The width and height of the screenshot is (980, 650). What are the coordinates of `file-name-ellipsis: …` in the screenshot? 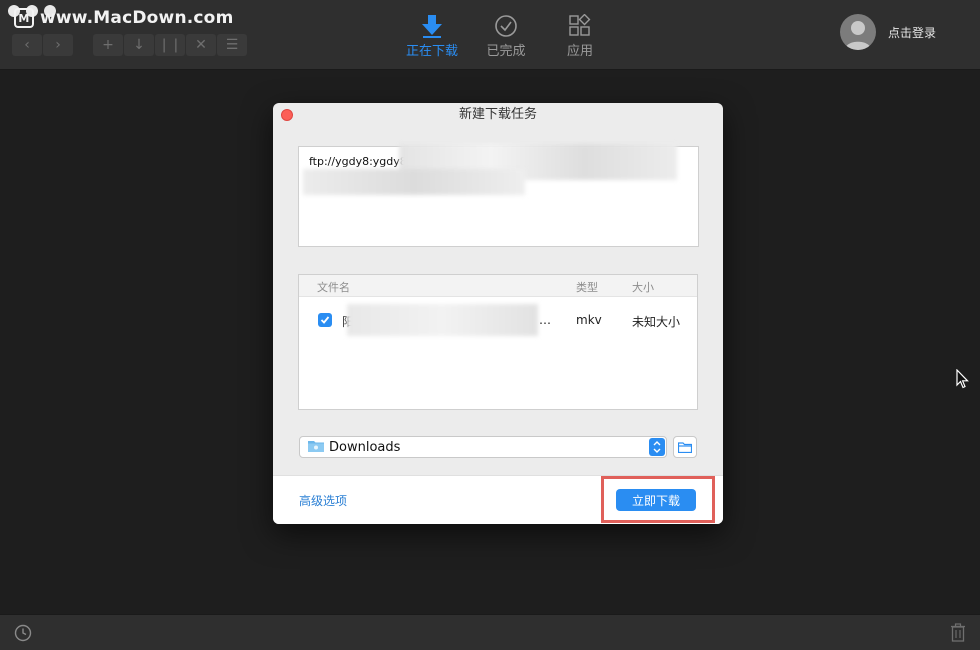 It's located at (545, 320).